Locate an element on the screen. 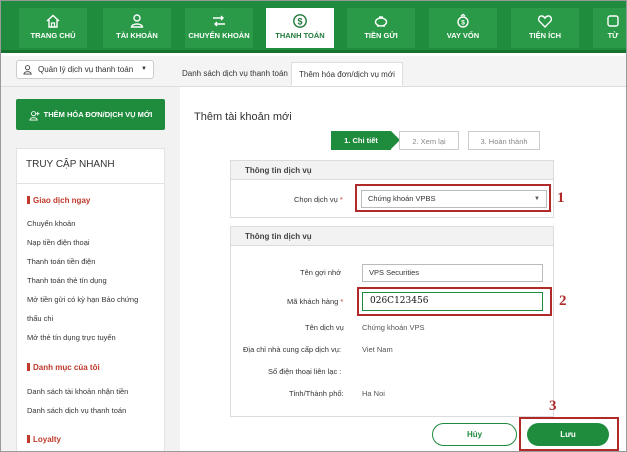 This screenshot has width=627, height=452. nav-label-deposit: TIỀN GỬI is located at coordinates (381, 35).